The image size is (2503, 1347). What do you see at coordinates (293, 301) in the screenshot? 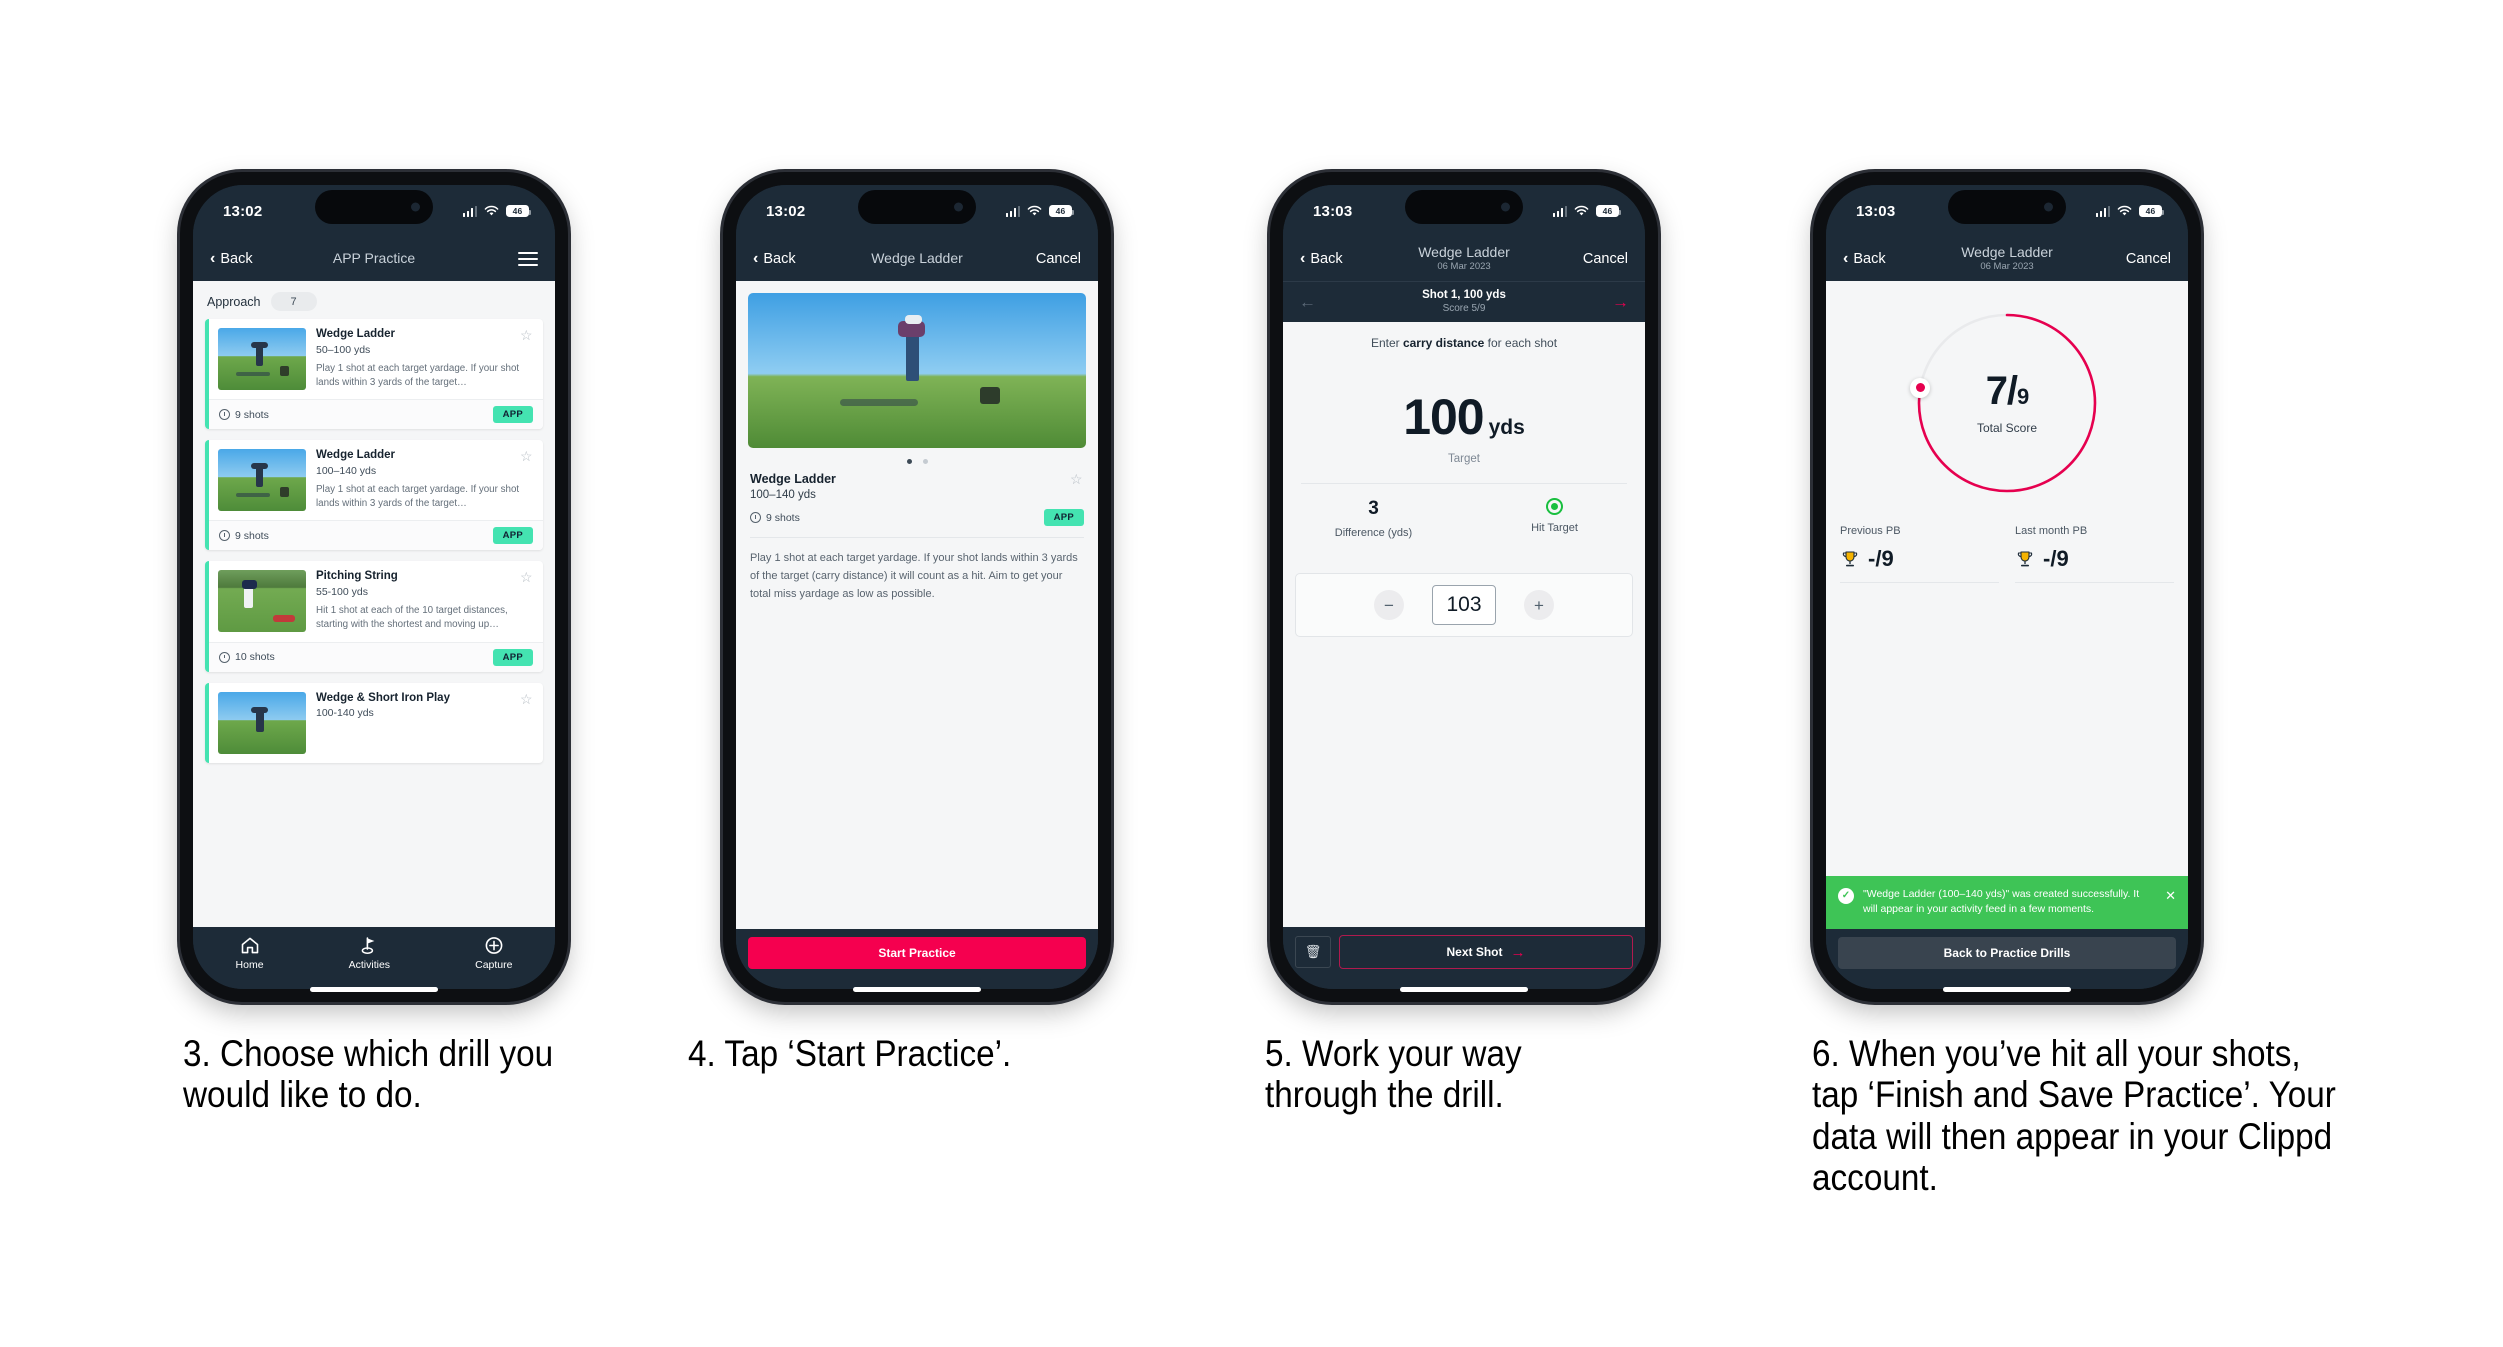
I see `section-count-pill: 7` at bounding box center [293, 301].